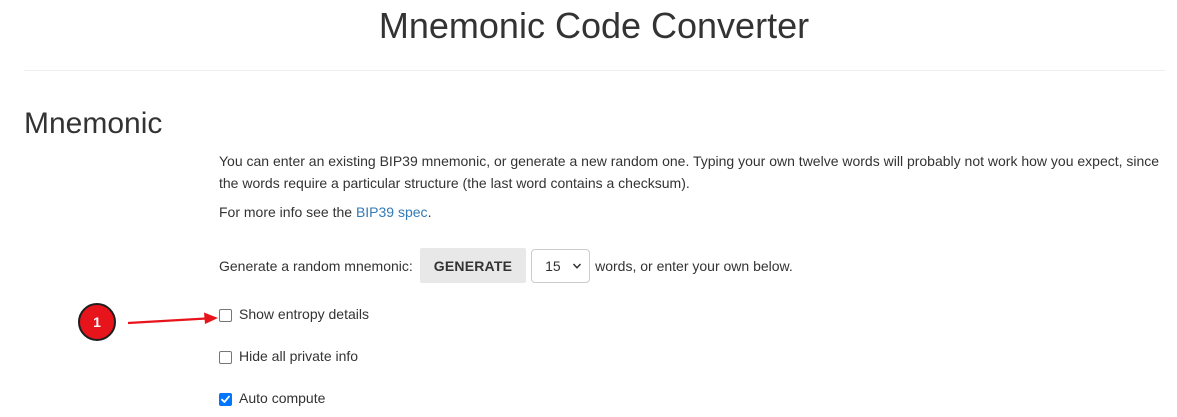 The height and width of the screenshot is (417, 1177). I want to click on word-count-value: 15, so click(553, 265).